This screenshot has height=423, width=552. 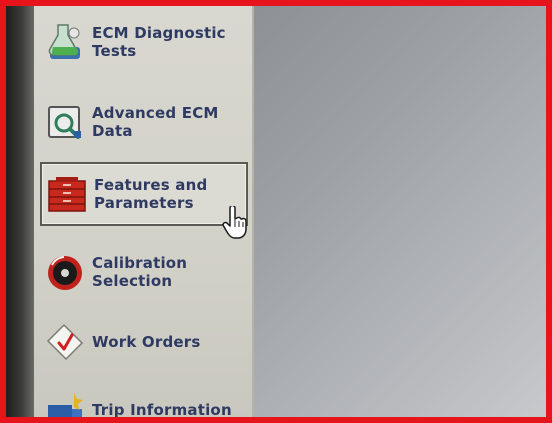 What do you see at coordinates (151, 194) in the screenshot?
I see `sidebar-item-label: Features and Parameters` at bounding box center [151, 194].